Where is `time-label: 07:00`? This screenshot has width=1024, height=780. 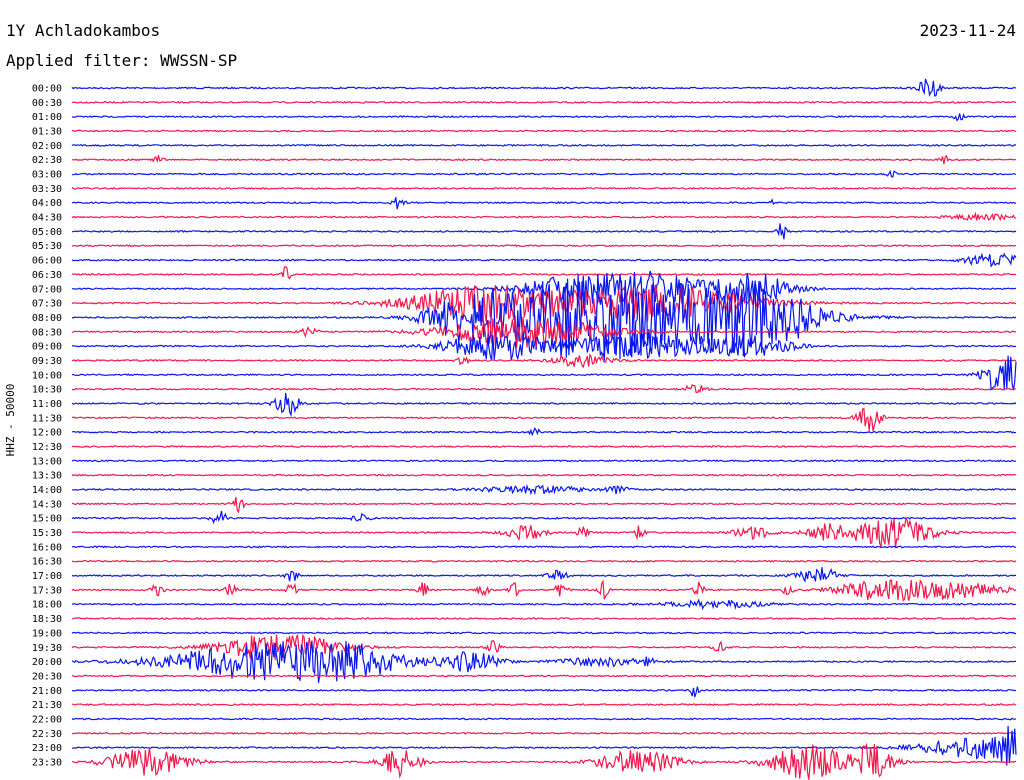
time-label: 07:00 is located at coordinates (47, 289).